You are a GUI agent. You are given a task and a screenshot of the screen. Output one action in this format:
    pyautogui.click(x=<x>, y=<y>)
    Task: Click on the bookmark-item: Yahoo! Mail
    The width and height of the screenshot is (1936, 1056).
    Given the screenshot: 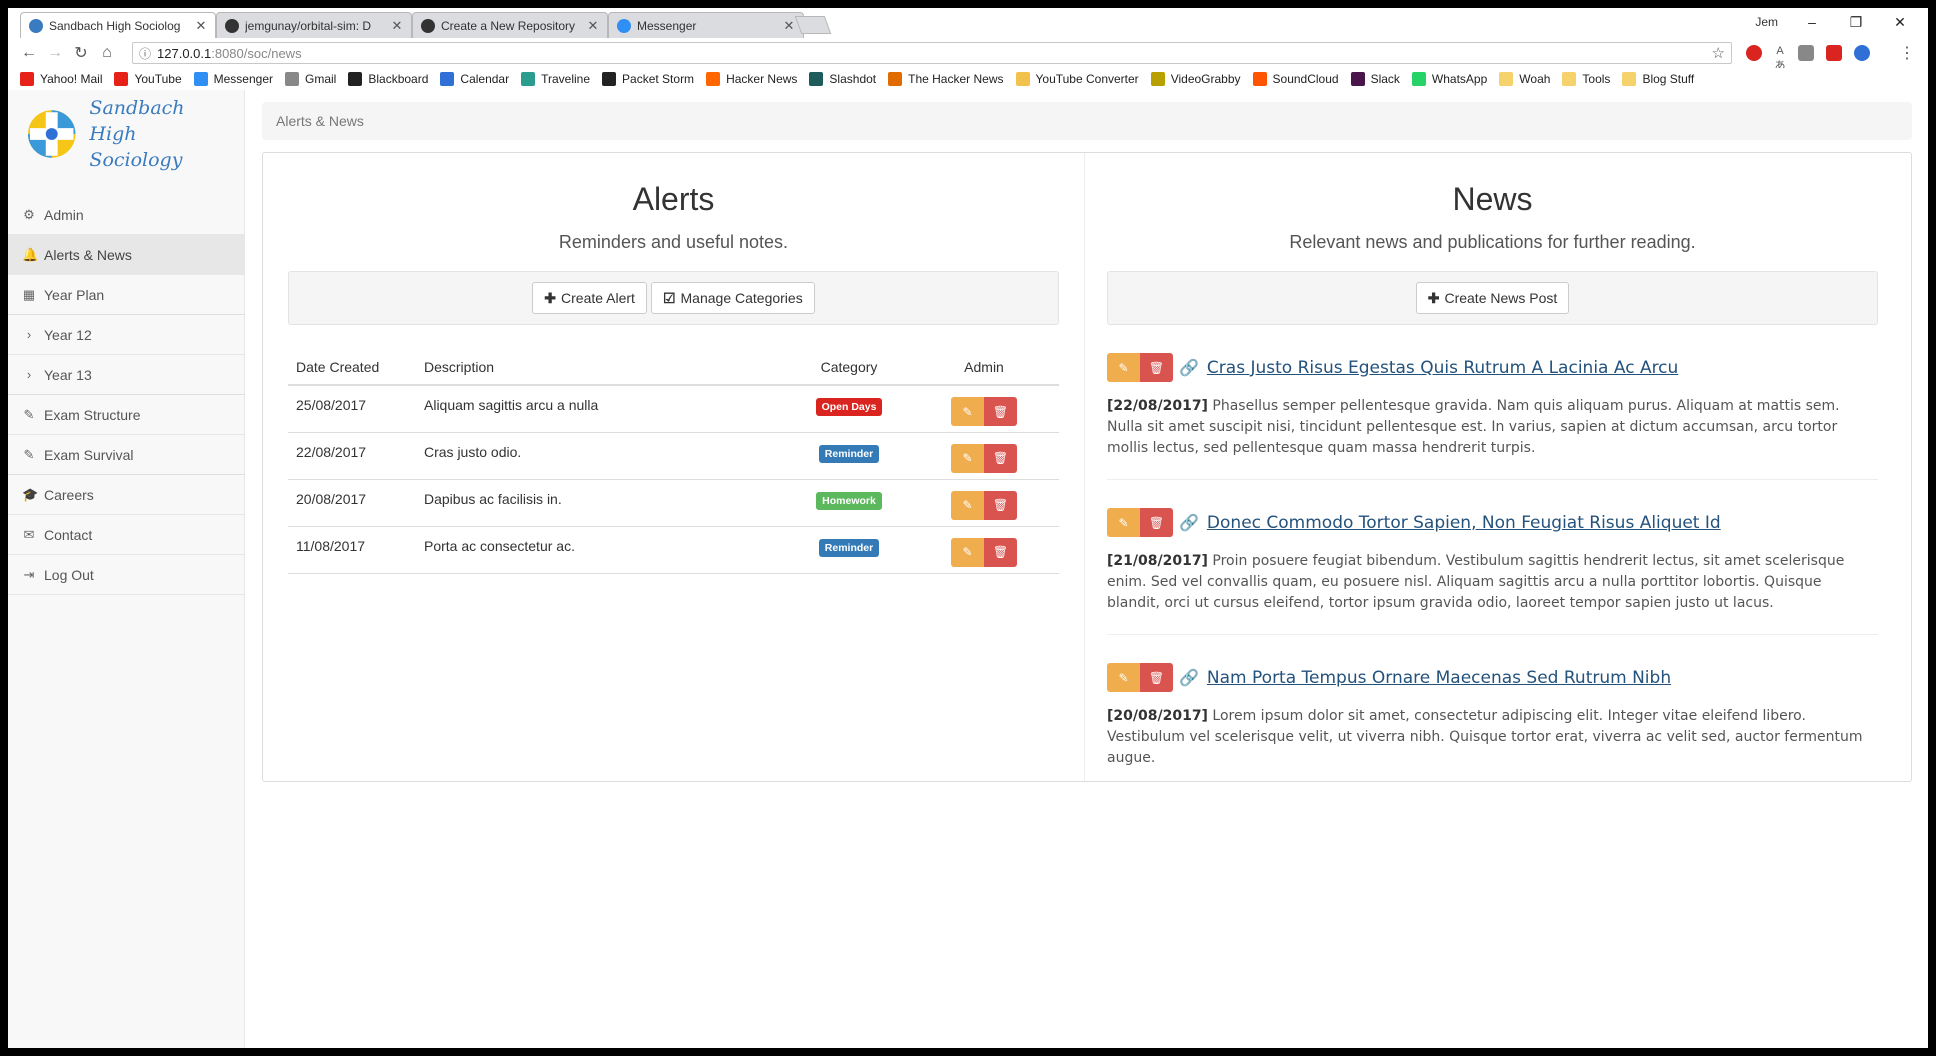 What is the action you would take?
    pyautogui.click(x=61, y=79)
    